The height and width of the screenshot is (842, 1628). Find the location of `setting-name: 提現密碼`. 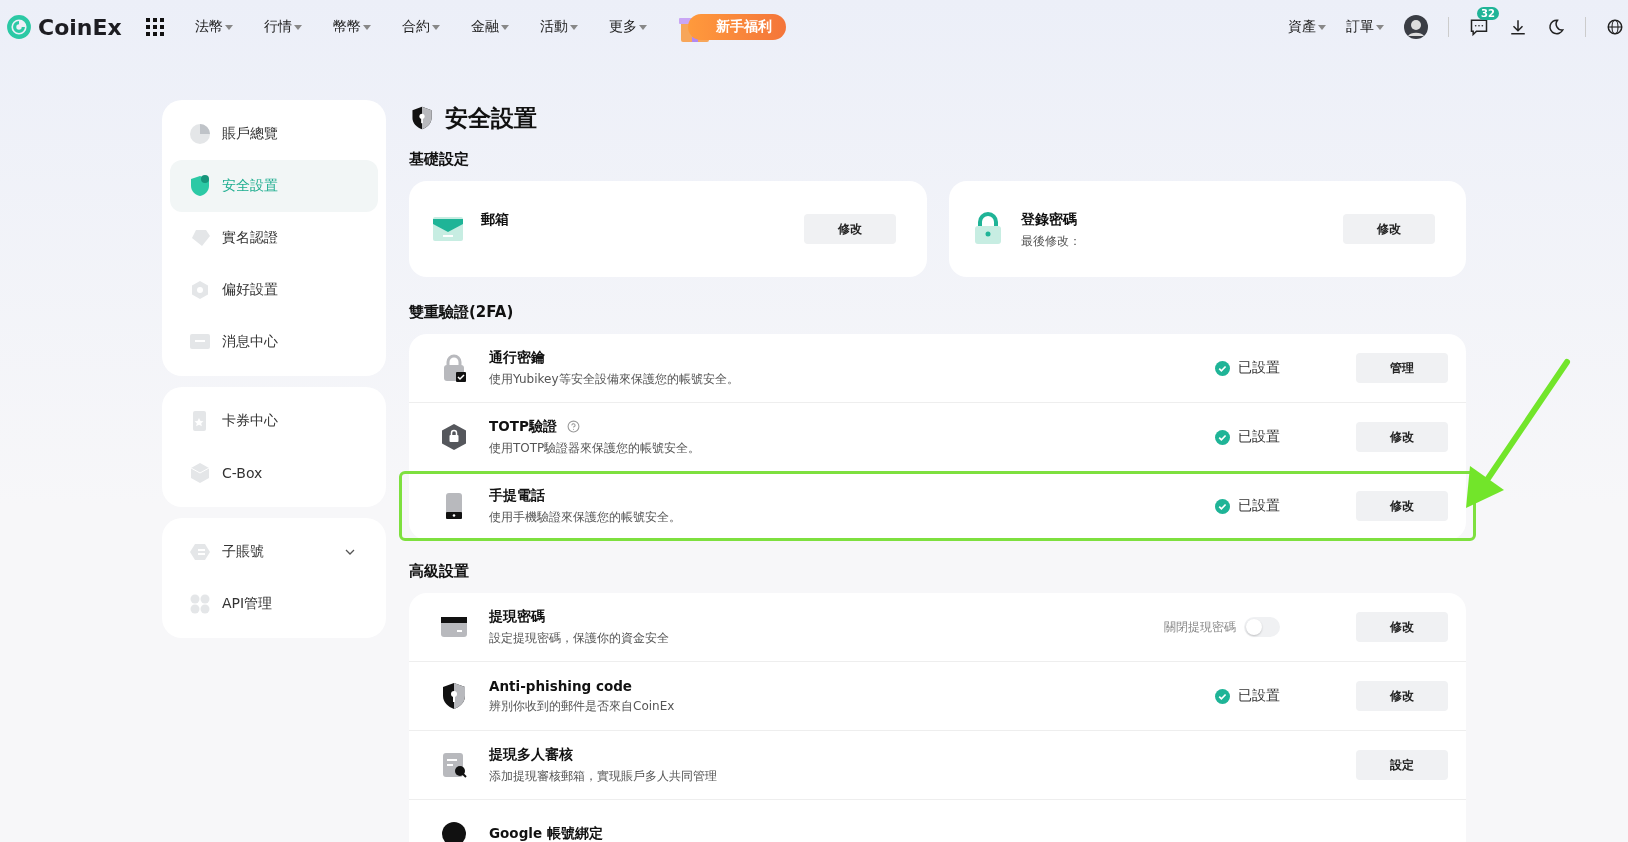

setting-name: 提現密碼 is located at coordinates (517, 616).